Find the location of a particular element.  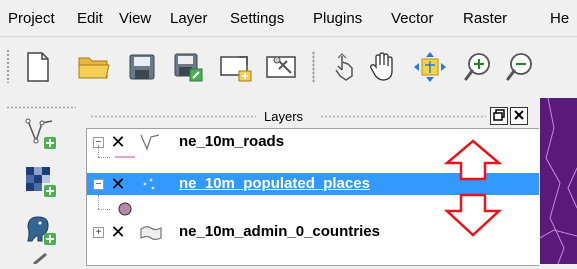

composer-manager-button is located at coordinates (282, 67).